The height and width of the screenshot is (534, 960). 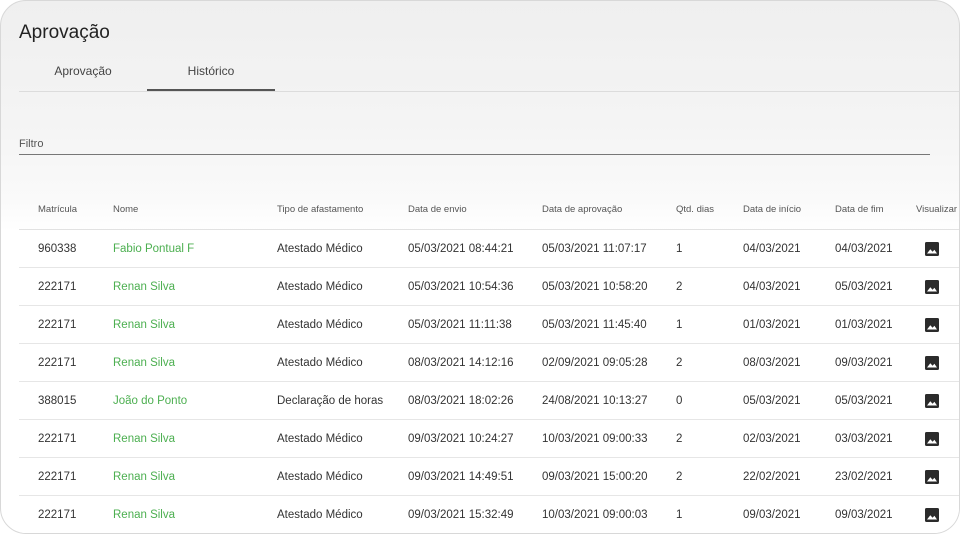 I want to click on cell-data-envio: 09/03/2021 14:49:51, so click(x=475, y=476).